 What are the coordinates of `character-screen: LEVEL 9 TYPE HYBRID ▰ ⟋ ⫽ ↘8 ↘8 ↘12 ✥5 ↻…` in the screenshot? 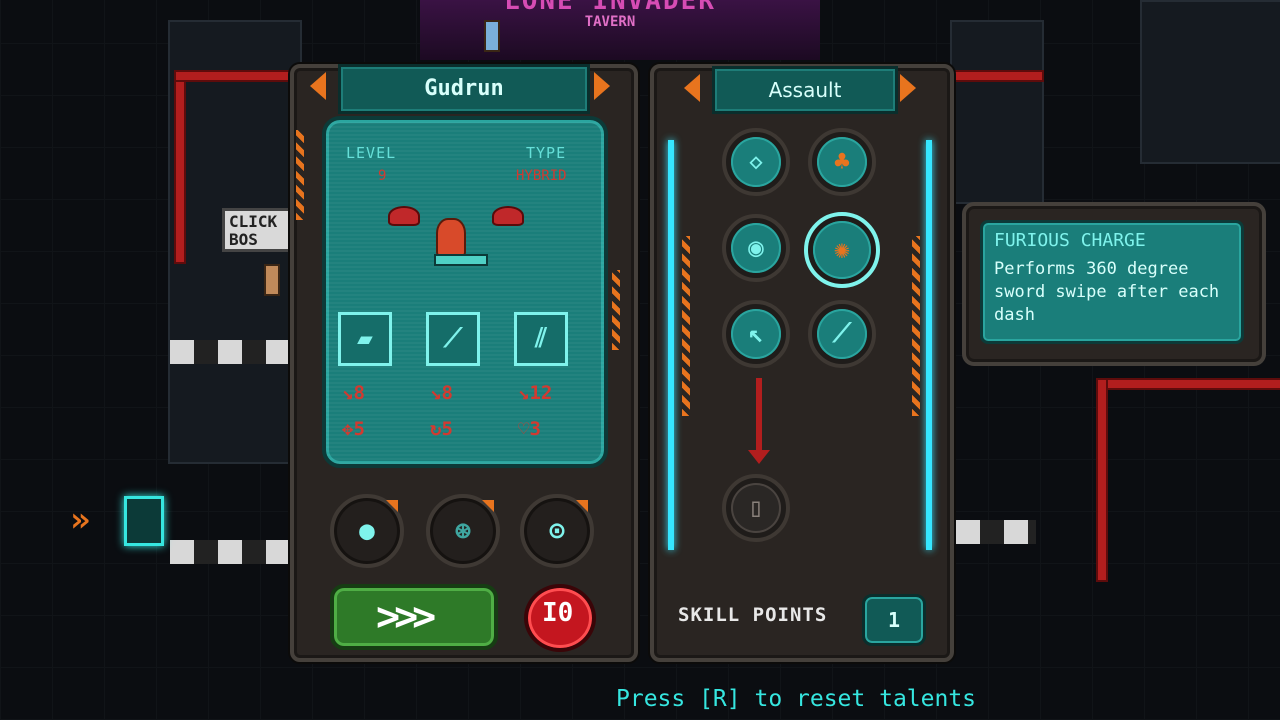 It's located at (465, 292).